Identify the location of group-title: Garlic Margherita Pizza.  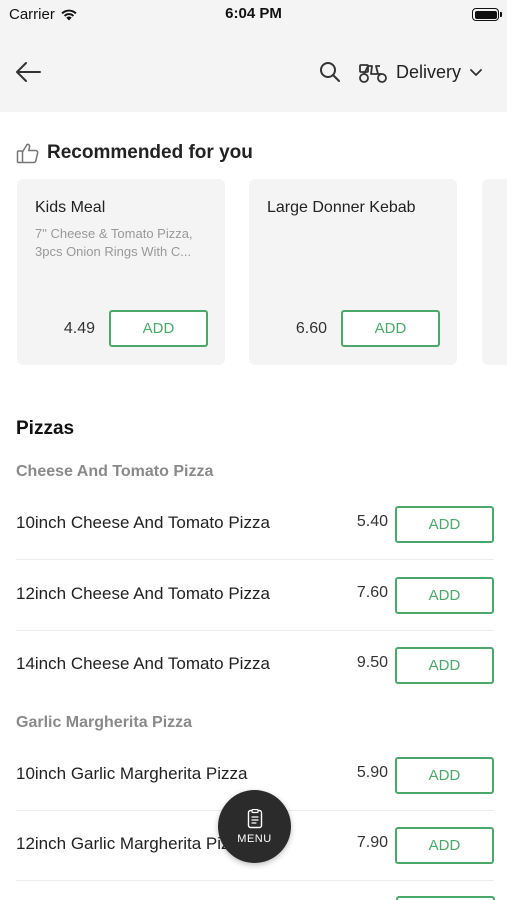
(104, 722).